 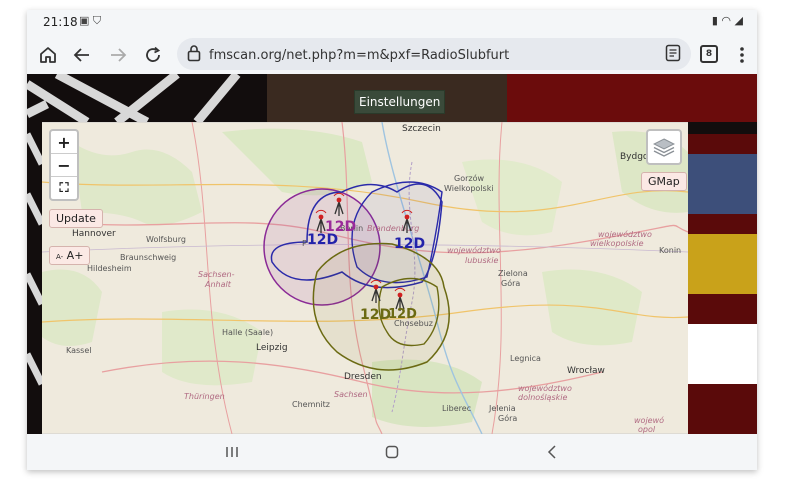 What do you see at coordinates (400, 102) in the screenshot?
I see `settings-button: Einstellungen` at bounding box center [400, 102].